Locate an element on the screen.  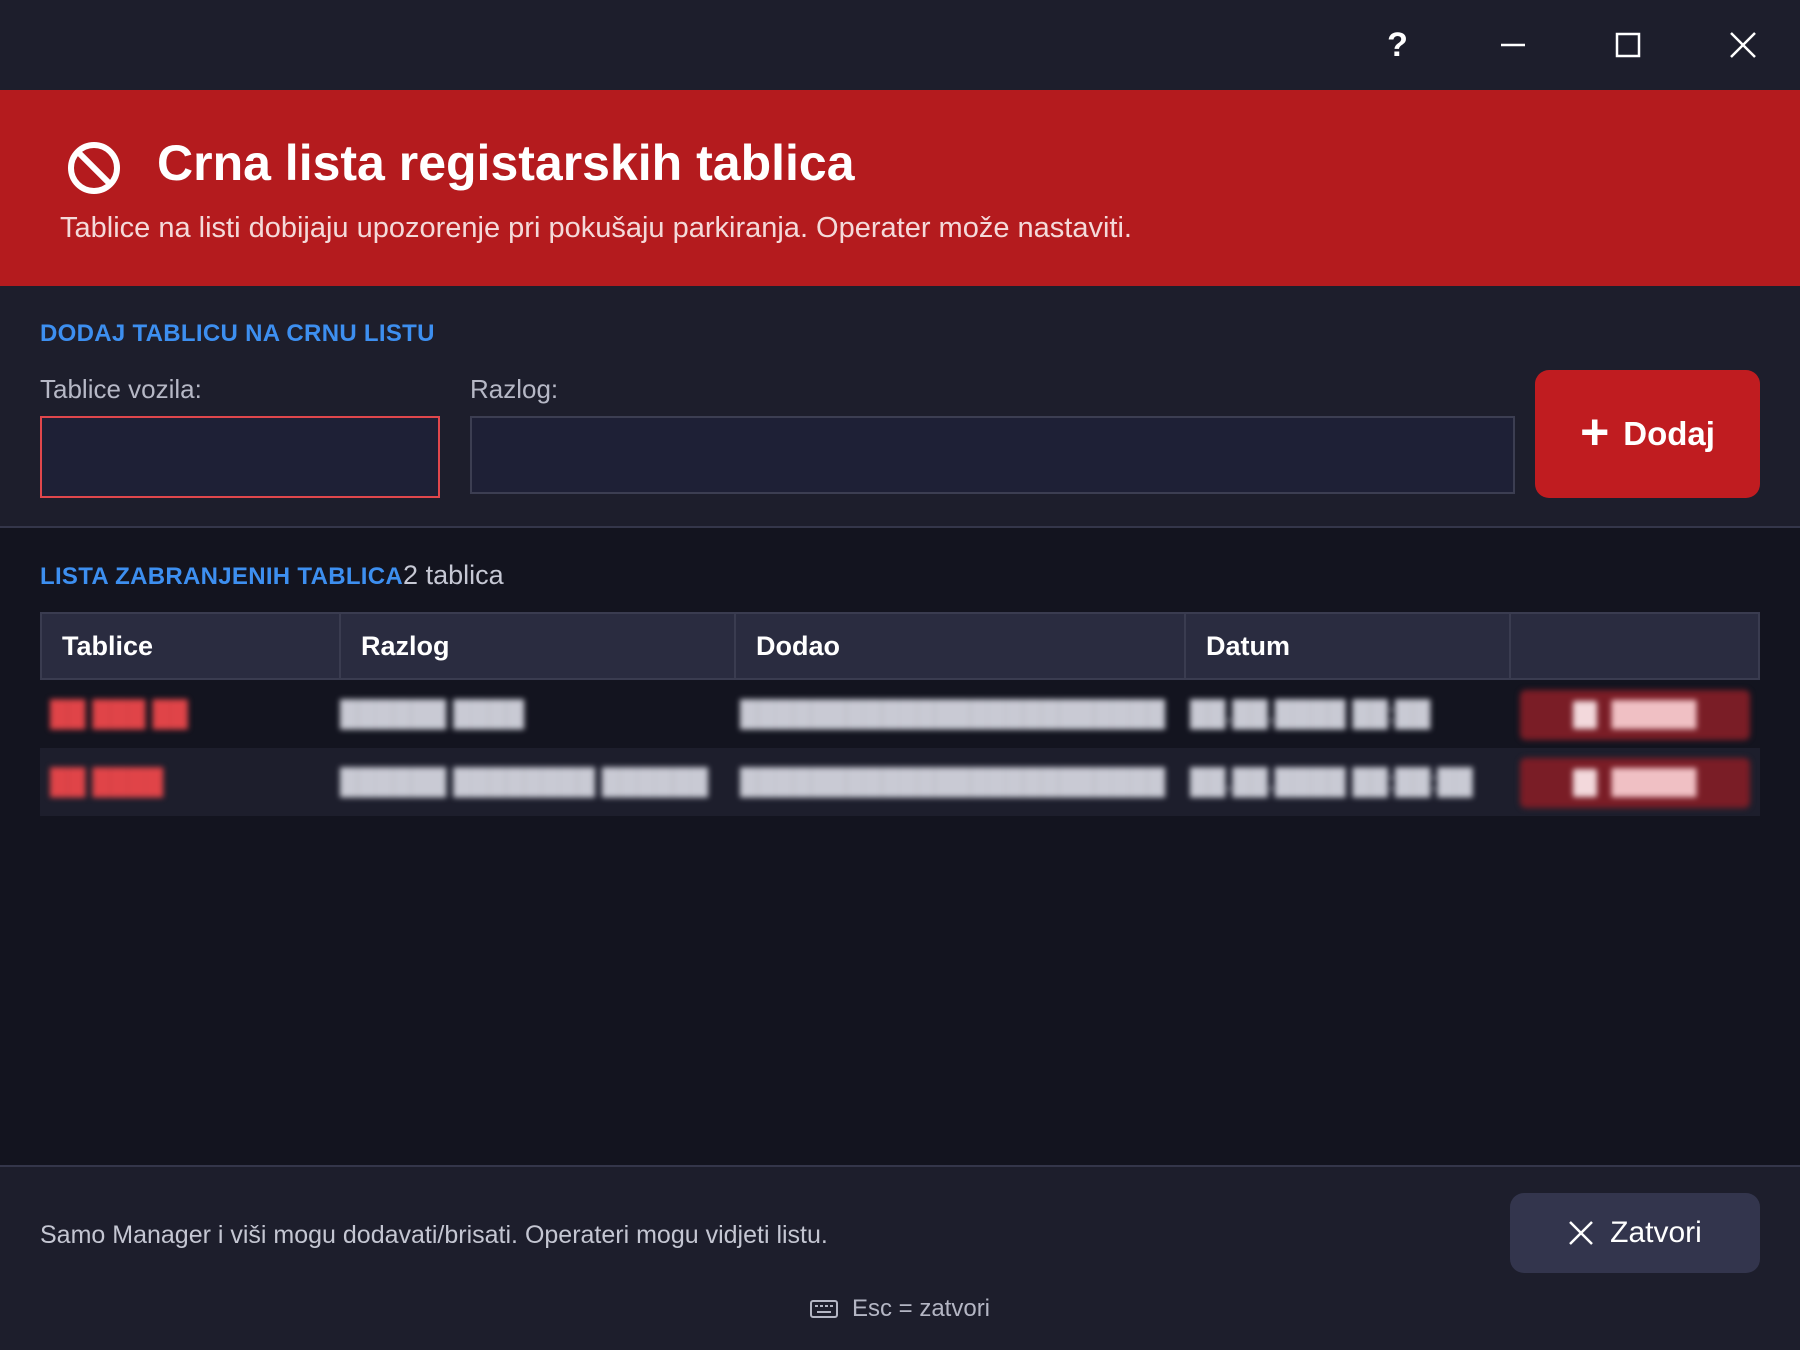
list-header: LISTA ZABRANJENIH TABLICA 2 tablica is located at coordinates (272, 577).